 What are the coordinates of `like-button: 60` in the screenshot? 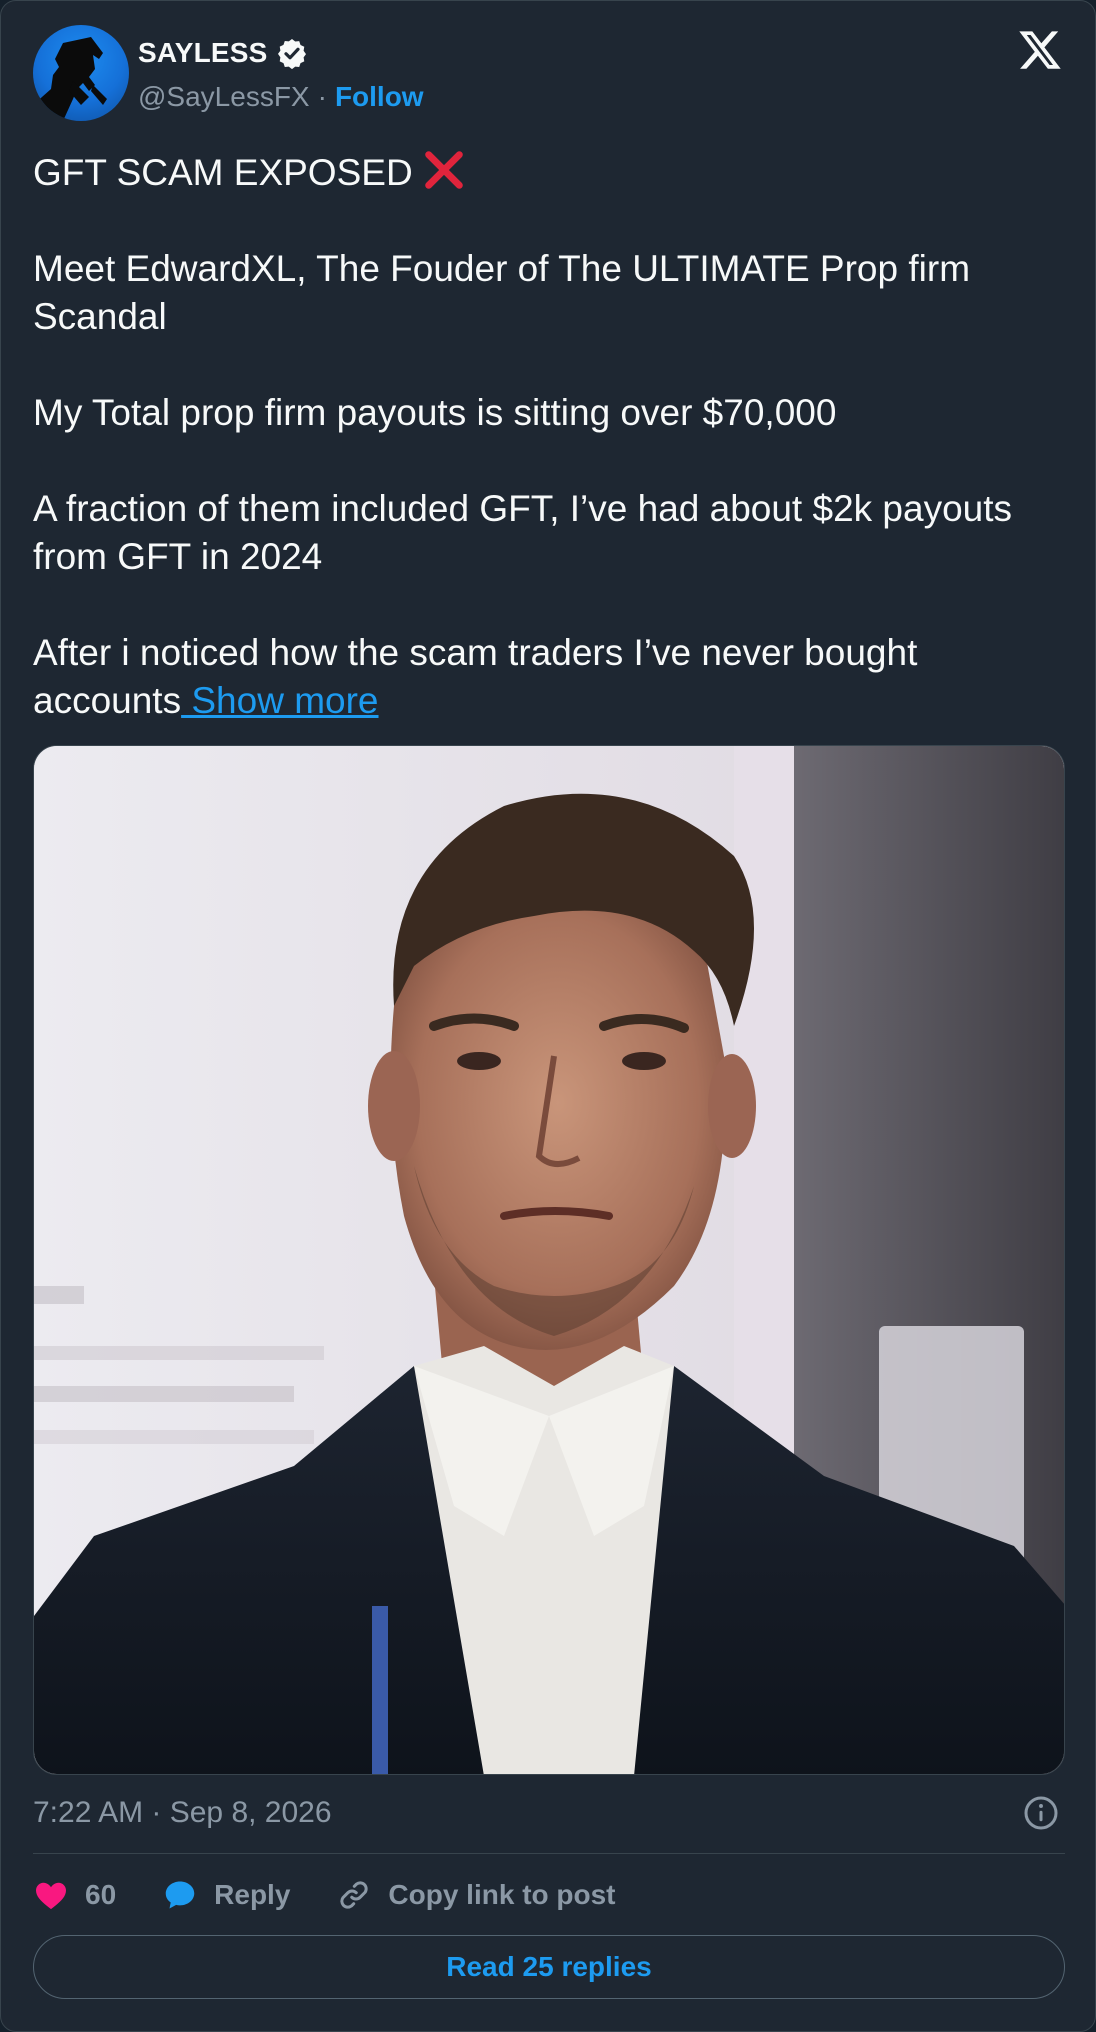 It's located at (74, 1895).